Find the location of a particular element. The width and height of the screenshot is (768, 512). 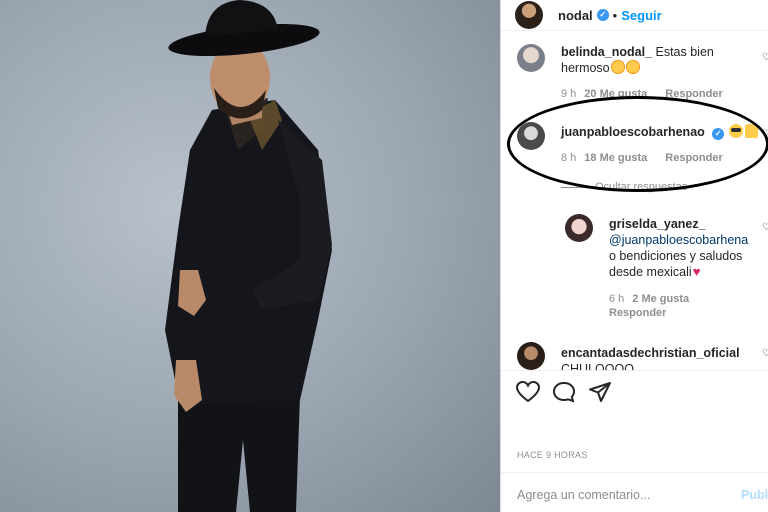

heart-icon is located at coordinates (528, 392).